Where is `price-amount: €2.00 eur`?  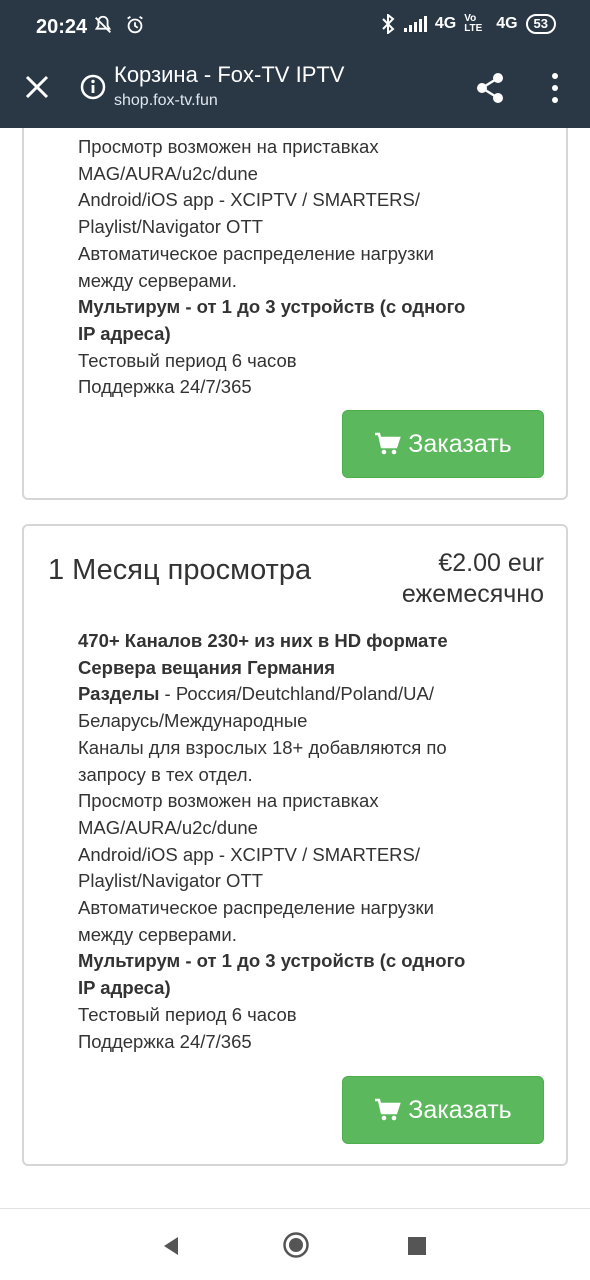
price-amount: €2.00 eur is located at coordinates (491, 563).